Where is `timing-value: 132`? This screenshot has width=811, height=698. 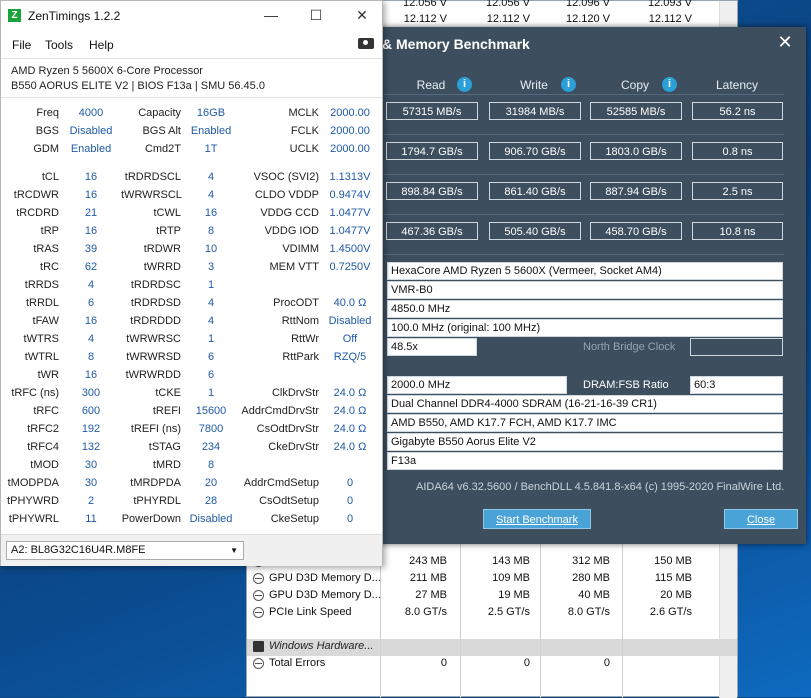 timing-value: 132 is located at coordinates (91, 447).